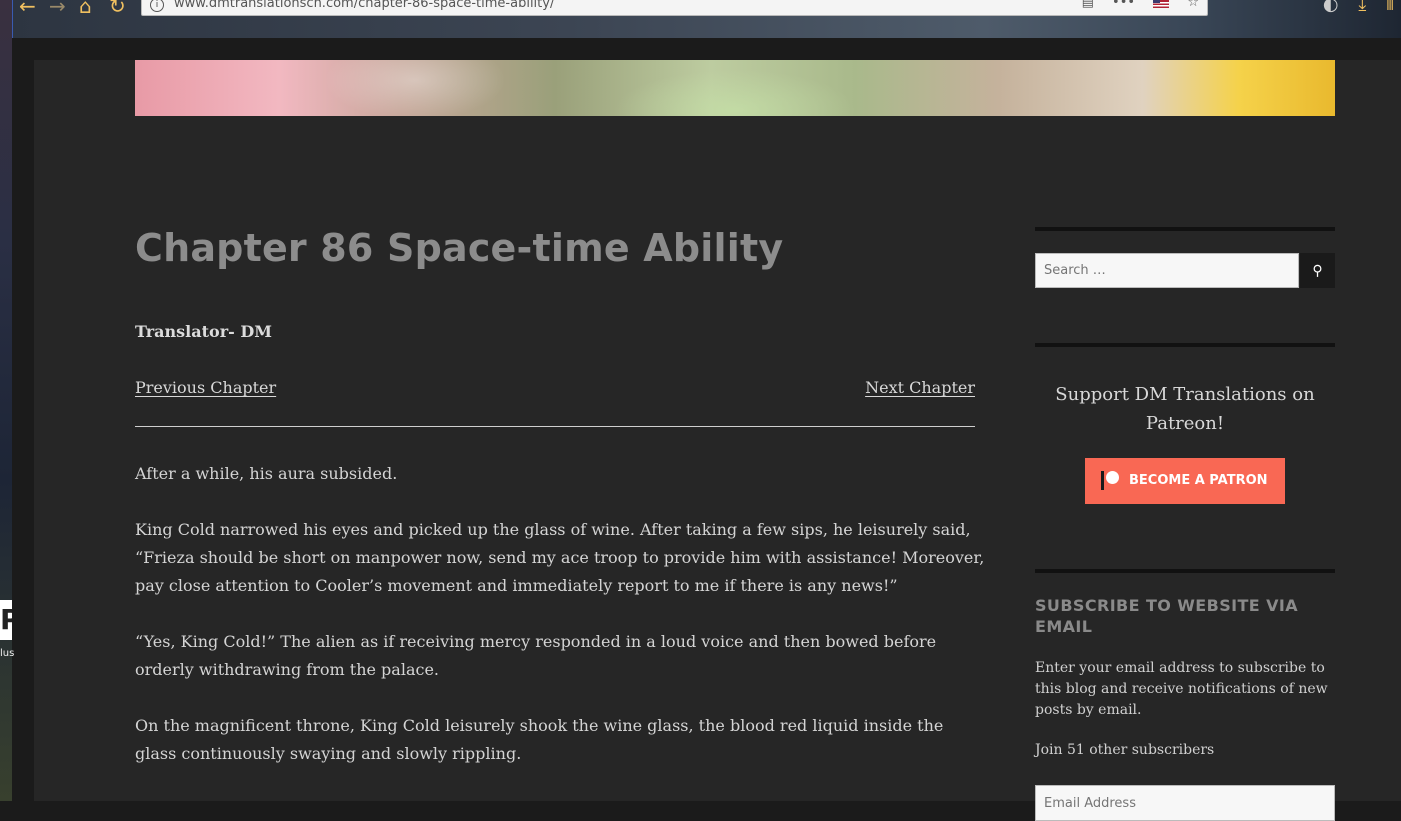  What do you see at coordinates (735, 88) in the screenshot?
I see `header-banner-image` at bounding box center [735, 88].